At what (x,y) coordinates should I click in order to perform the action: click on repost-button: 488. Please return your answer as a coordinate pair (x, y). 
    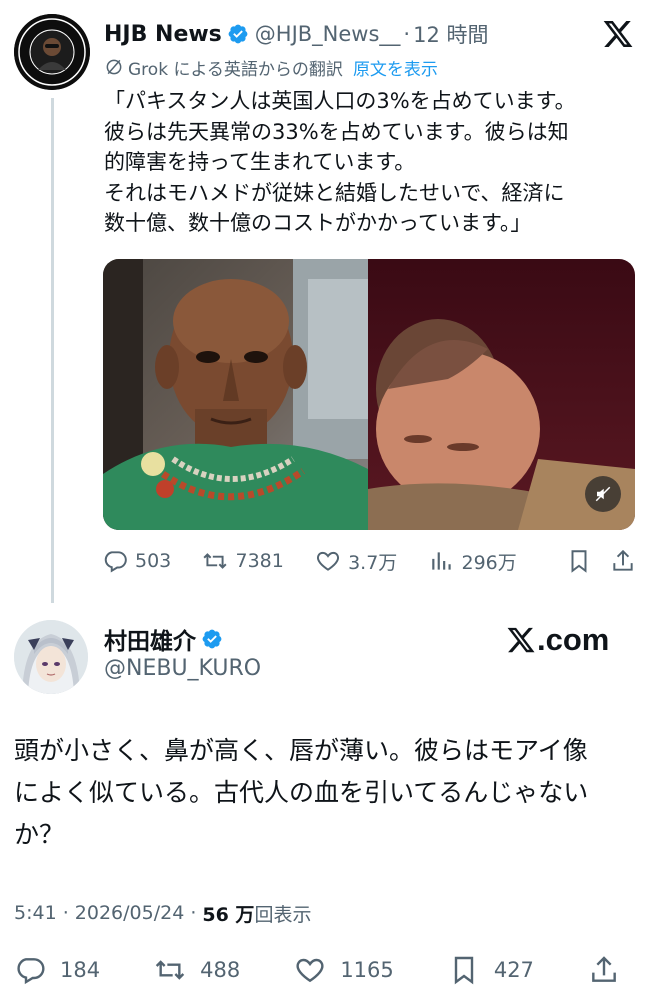
    Looking at the image, I should click on (197, 970).